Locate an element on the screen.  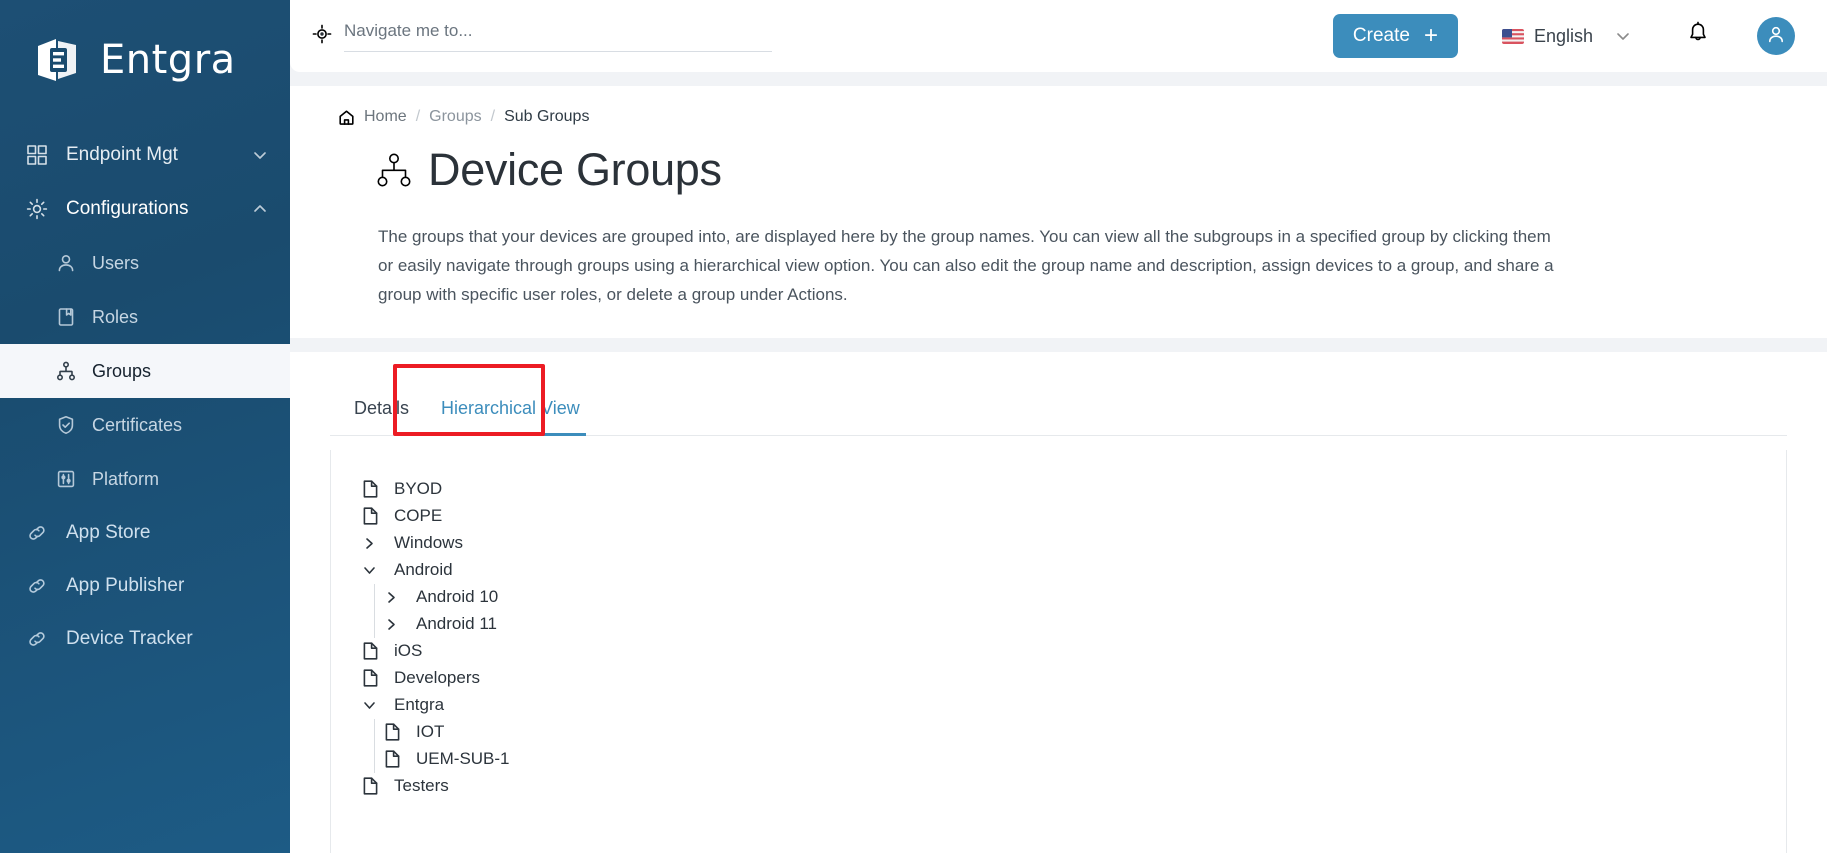
tree-node-entgra: Entgra is located at coordinates (1074, 705).